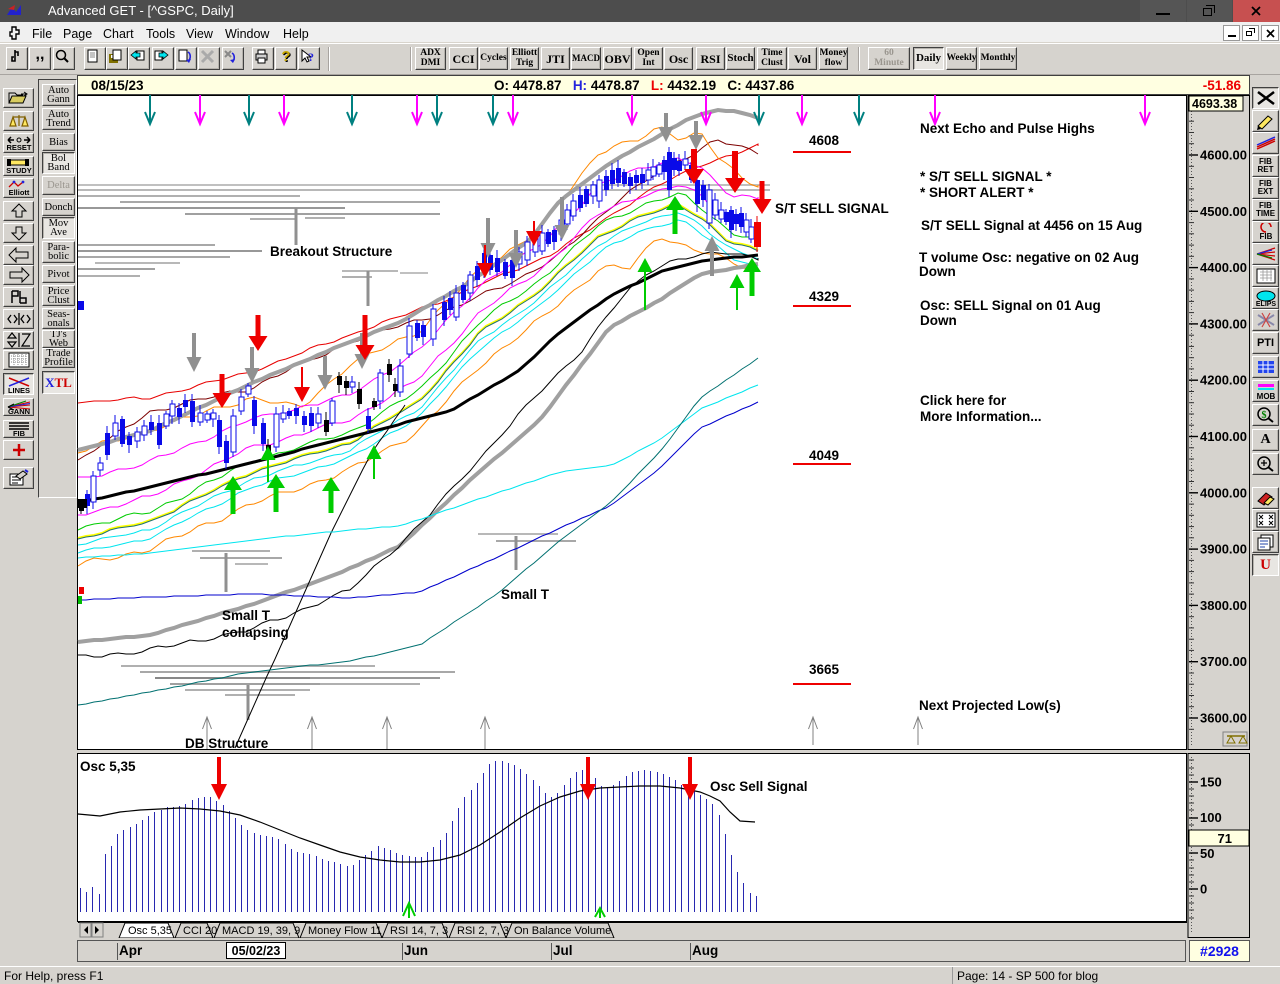 The width and height of the screenshot is (1280, 984). Describe the element at coordinates (1223, 718) in the screenshot. I see `svg-text: 3600.00` at that location.